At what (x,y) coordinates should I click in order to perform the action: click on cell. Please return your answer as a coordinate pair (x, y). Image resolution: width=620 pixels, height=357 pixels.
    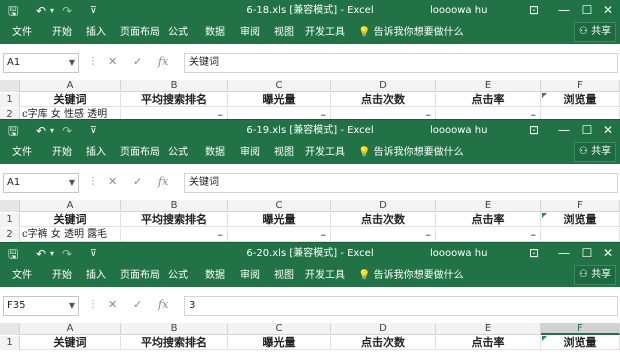
    Looking at the image, I should click on (580, 235).